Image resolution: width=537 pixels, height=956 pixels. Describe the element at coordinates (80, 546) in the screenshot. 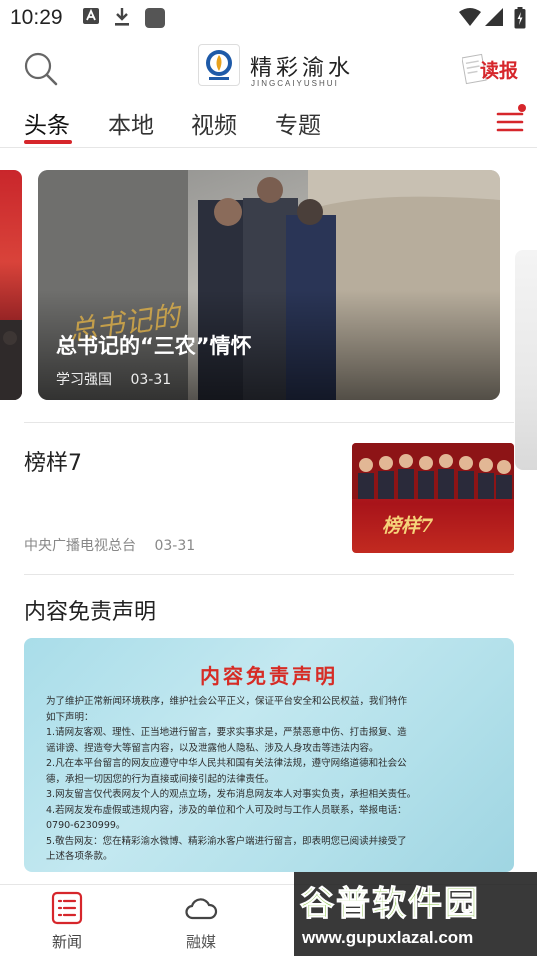

I see `news-source: 中央广播电视总台` at that location.